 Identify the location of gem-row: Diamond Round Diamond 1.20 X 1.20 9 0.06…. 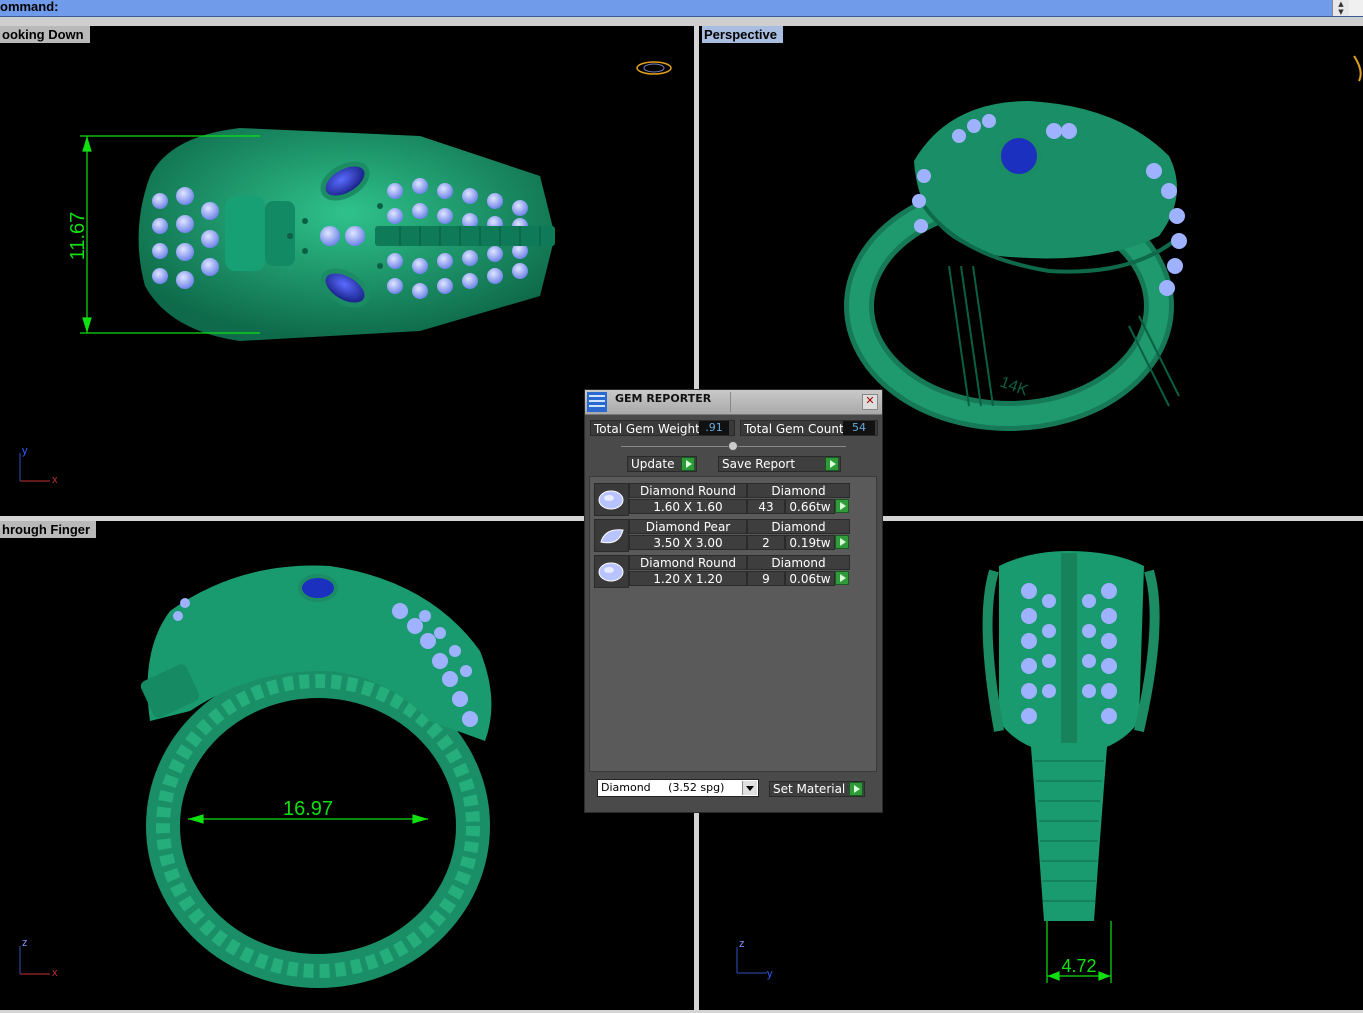
(726, 571).